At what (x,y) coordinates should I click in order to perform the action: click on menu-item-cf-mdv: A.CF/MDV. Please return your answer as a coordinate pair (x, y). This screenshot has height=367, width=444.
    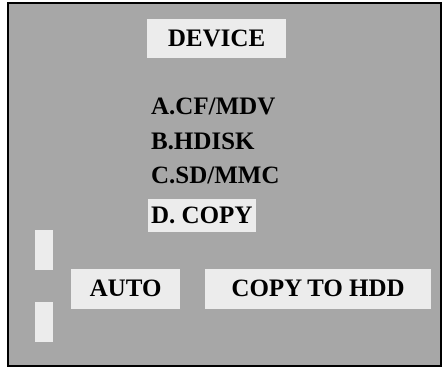
    Looking at the image, I should click on (213, 106).